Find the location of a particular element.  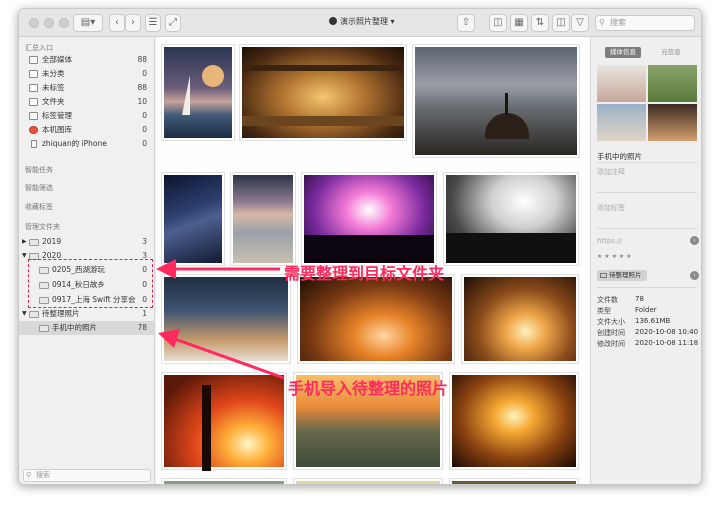

sidebar-item-untagged: 未标签 88 is located at coordinates (87, 88).